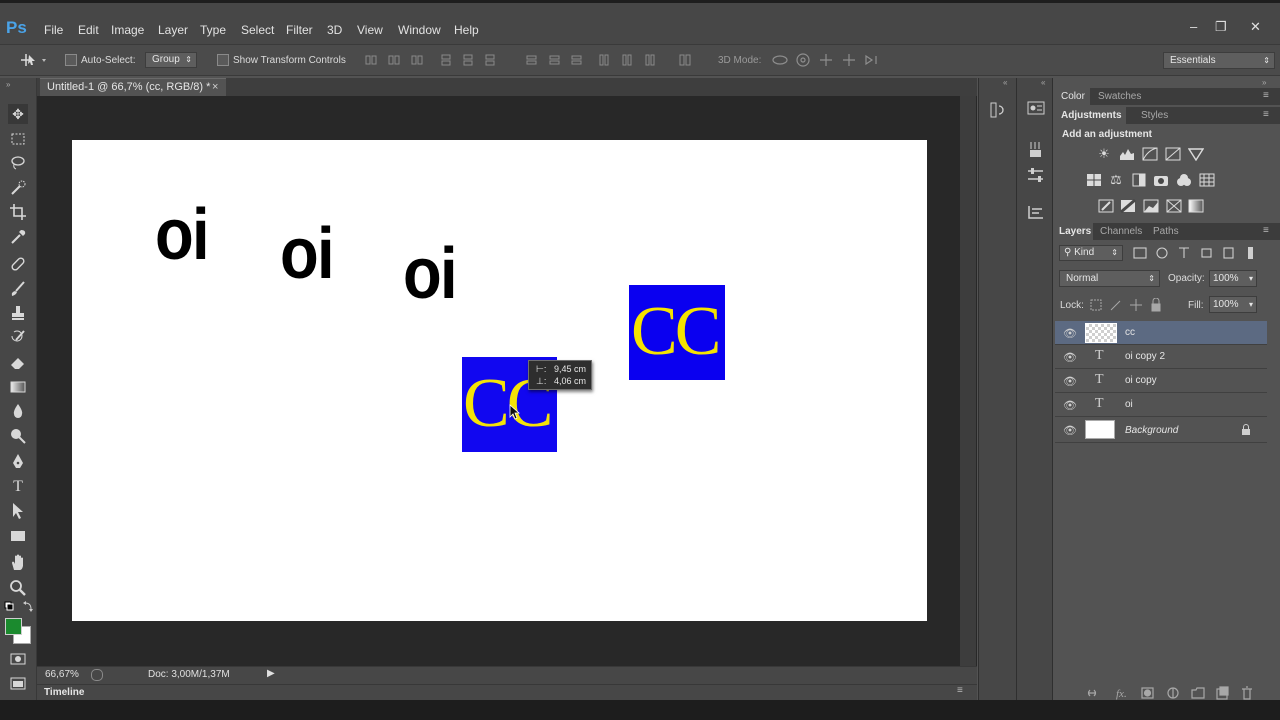 The image size is (1280, 720). What do you see at coordinates (97, 675) in the screenshot?
I see `status-icon` at bounding box center [97, 675].